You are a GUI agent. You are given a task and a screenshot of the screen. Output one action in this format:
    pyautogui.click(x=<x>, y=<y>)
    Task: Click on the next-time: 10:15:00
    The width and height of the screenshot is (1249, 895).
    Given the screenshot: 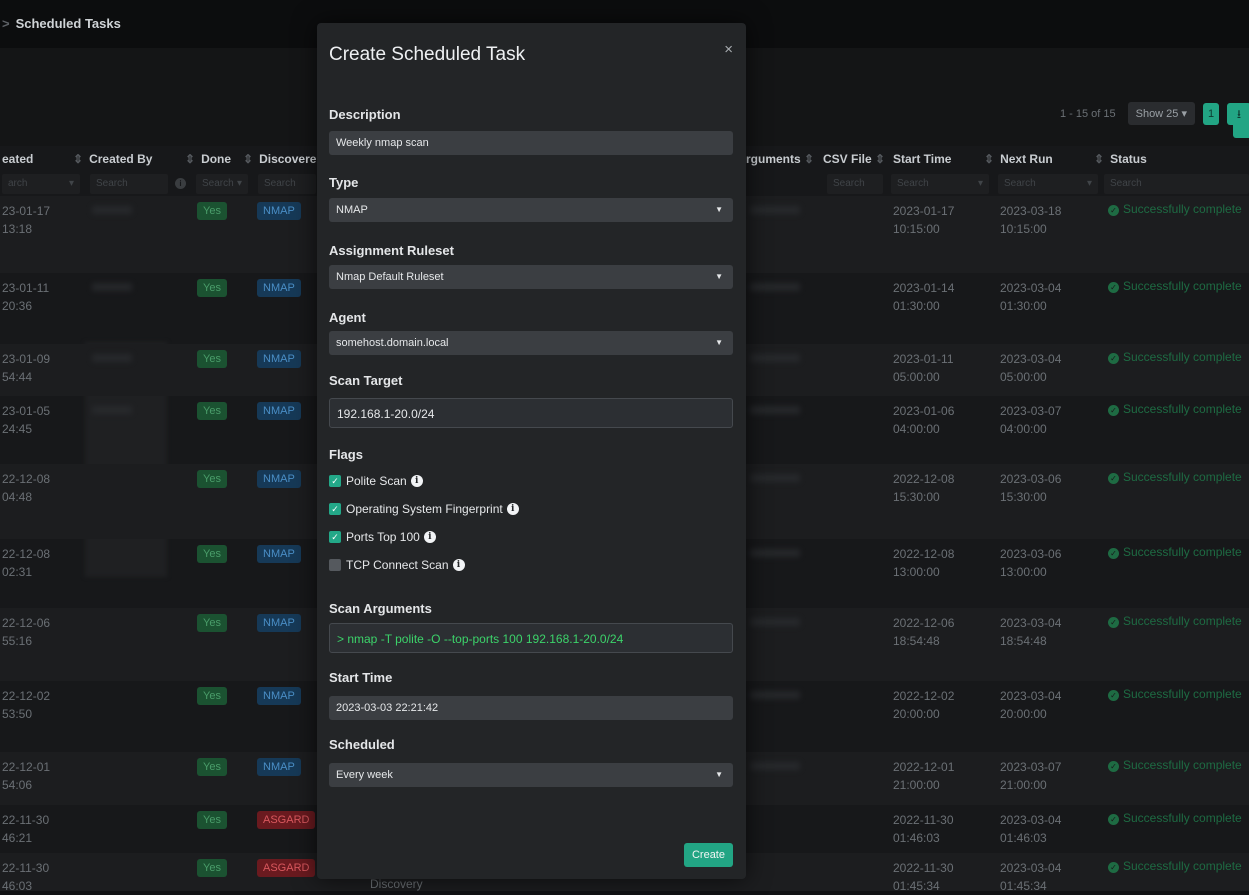 What is the action you would take?
    pyautogui.click(x=1023, y=229)
    